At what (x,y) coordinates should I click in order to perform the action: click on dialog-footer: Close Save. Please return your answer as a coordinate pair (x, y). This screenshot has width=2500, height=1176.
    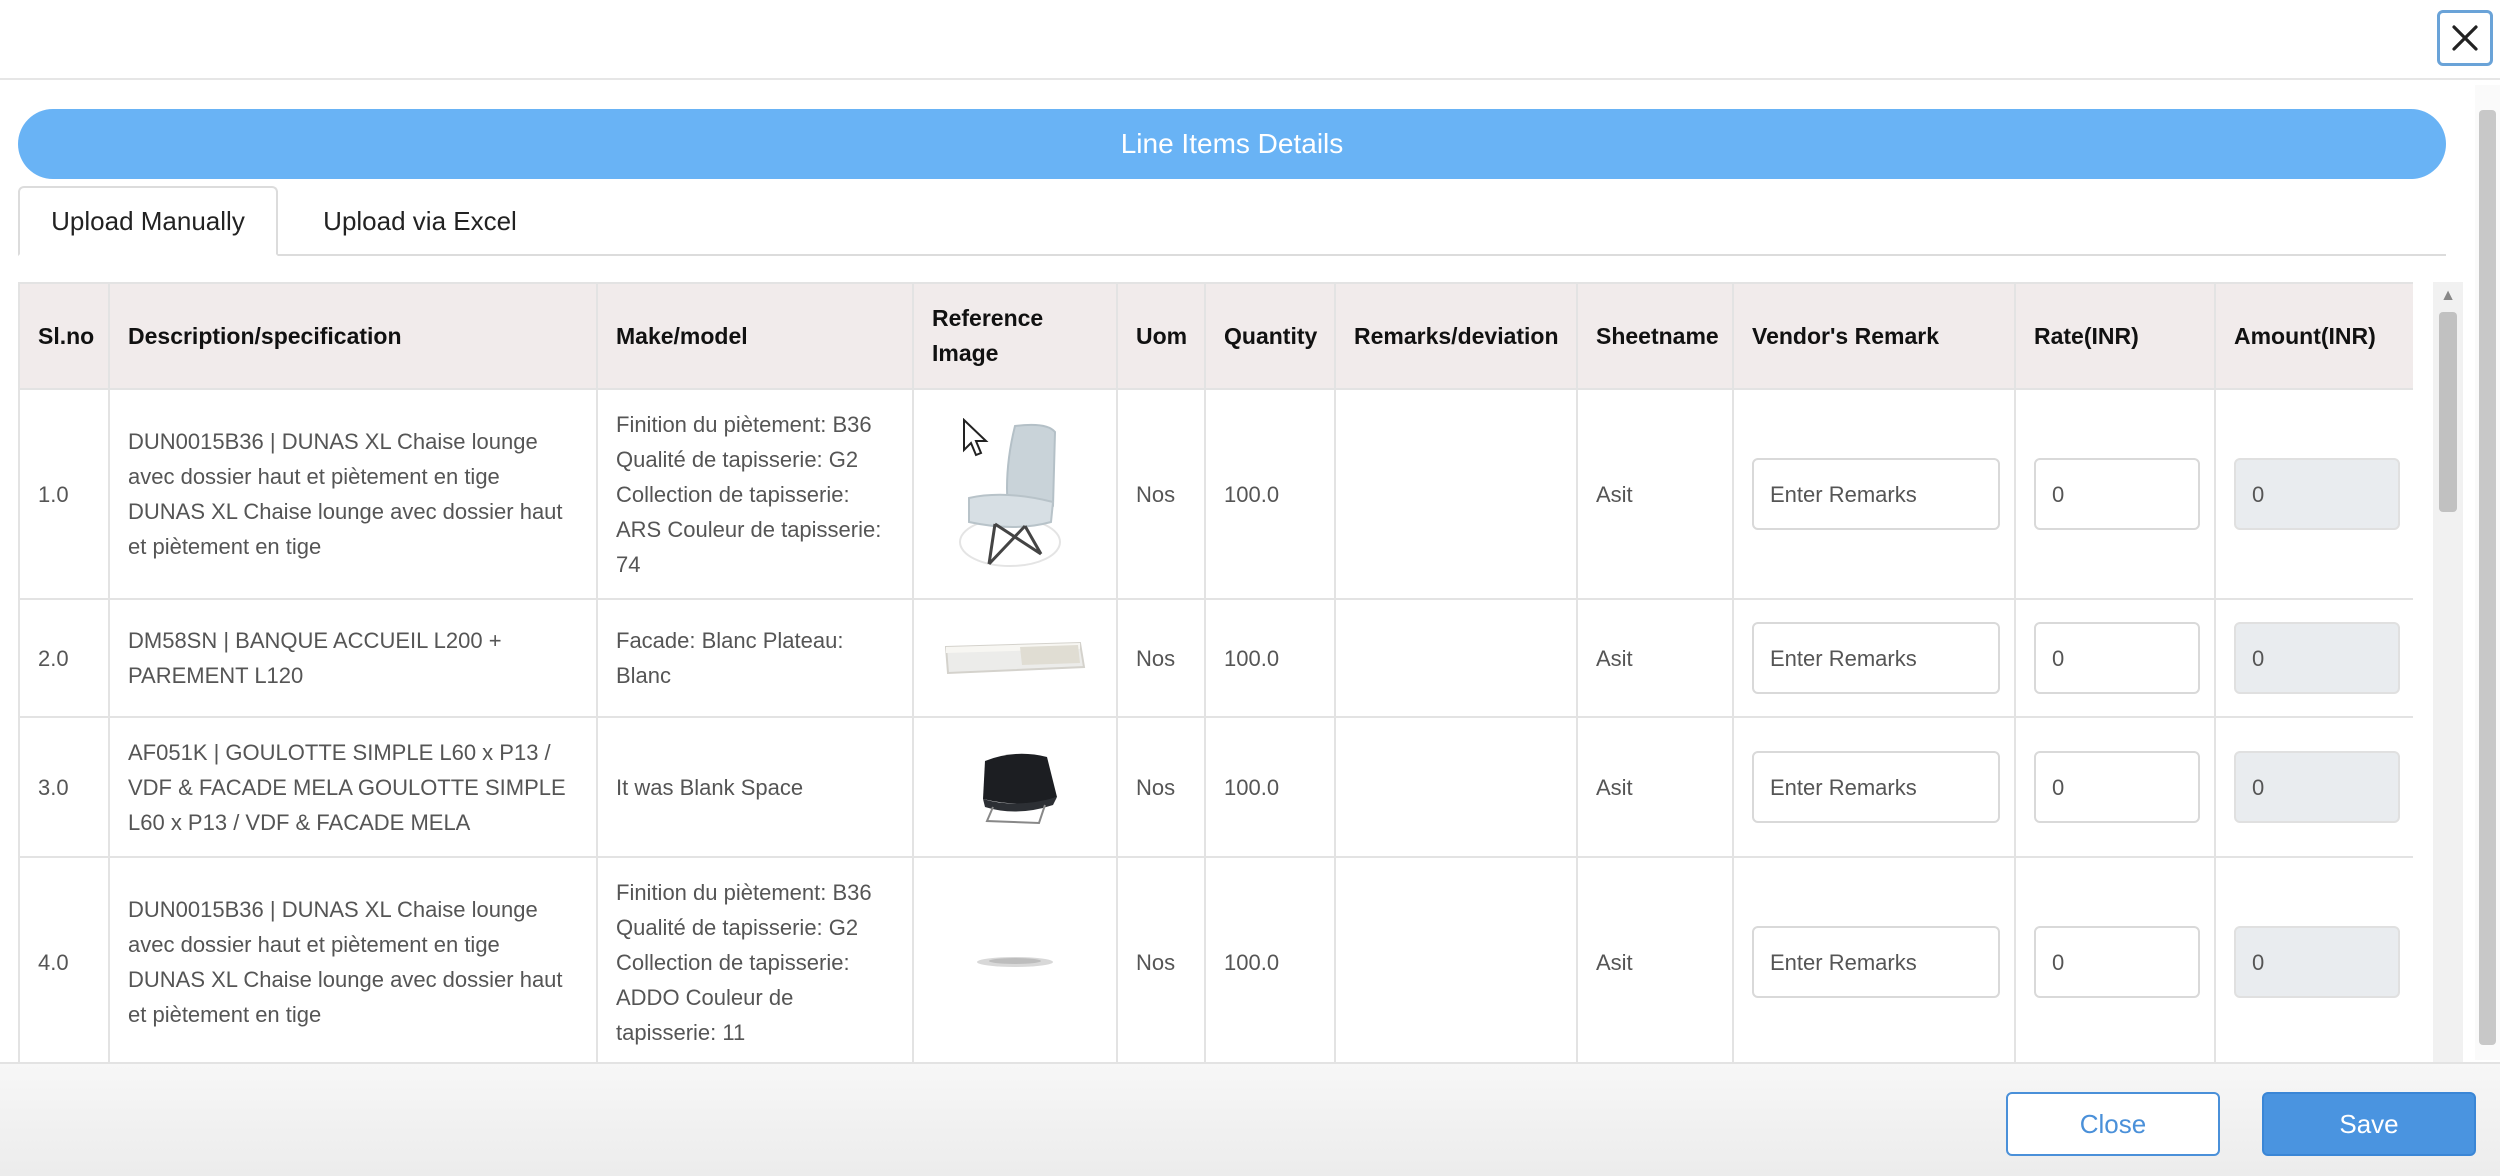
    Looking at the image, I should click on (1250, 1119).